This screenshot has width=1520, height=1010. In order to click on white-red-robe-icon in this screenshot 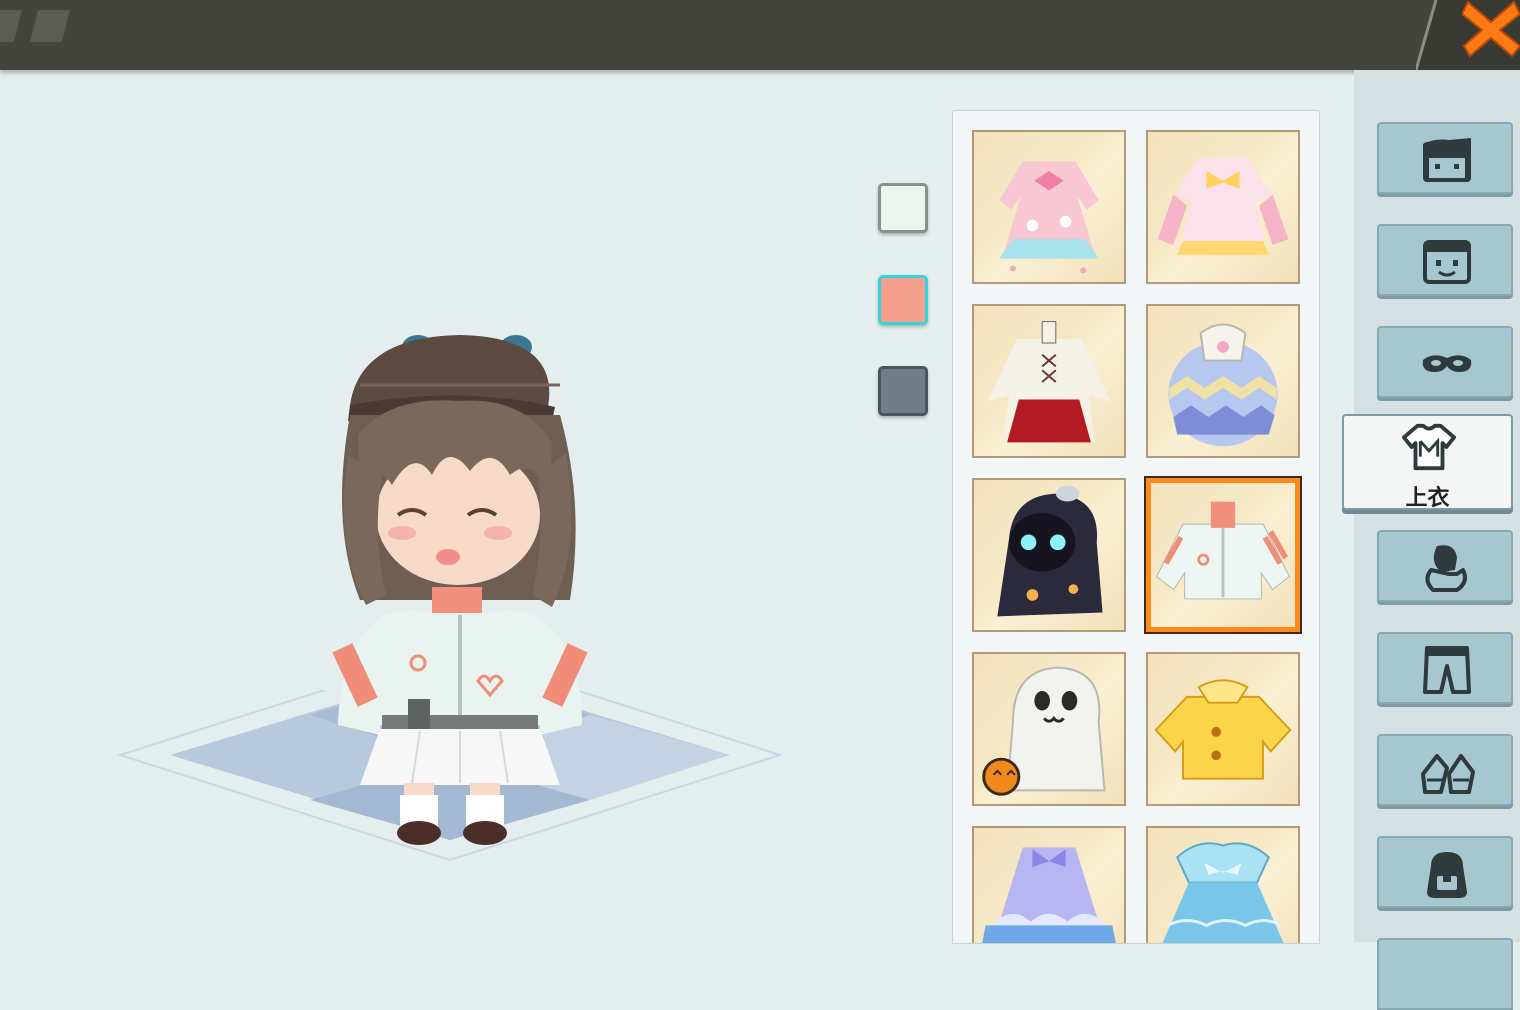, I will do `click(1049, 382)`.